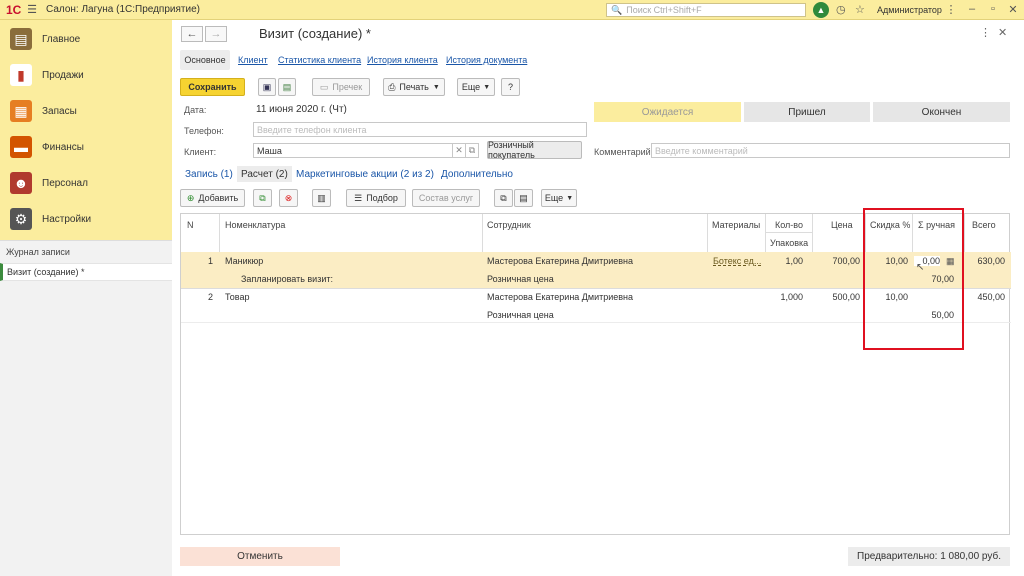 The height and width of the screenshot is (576, 1024). What do you see at coordinates (341, 87) in the screenshot?
I see `receipt-button: ▭ Пречек` at bounding box center [341, 87].